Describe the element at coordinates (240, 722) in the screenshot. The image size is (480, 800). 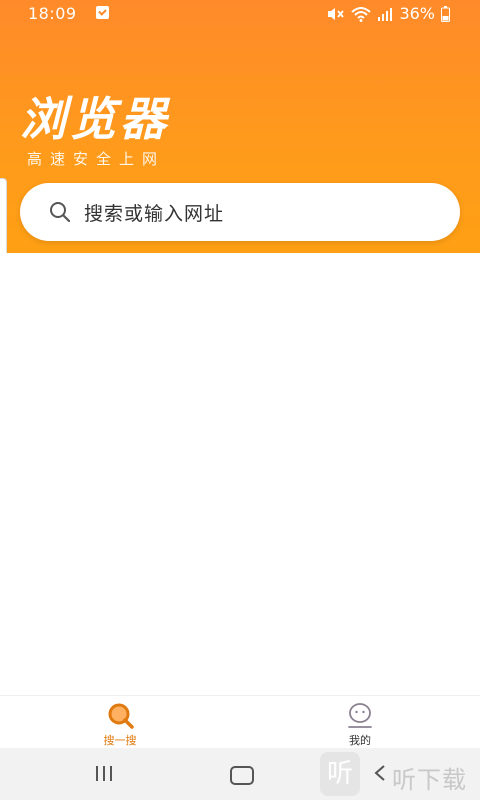
I see `bottom-nav: 搜一搜 我的` at that location.